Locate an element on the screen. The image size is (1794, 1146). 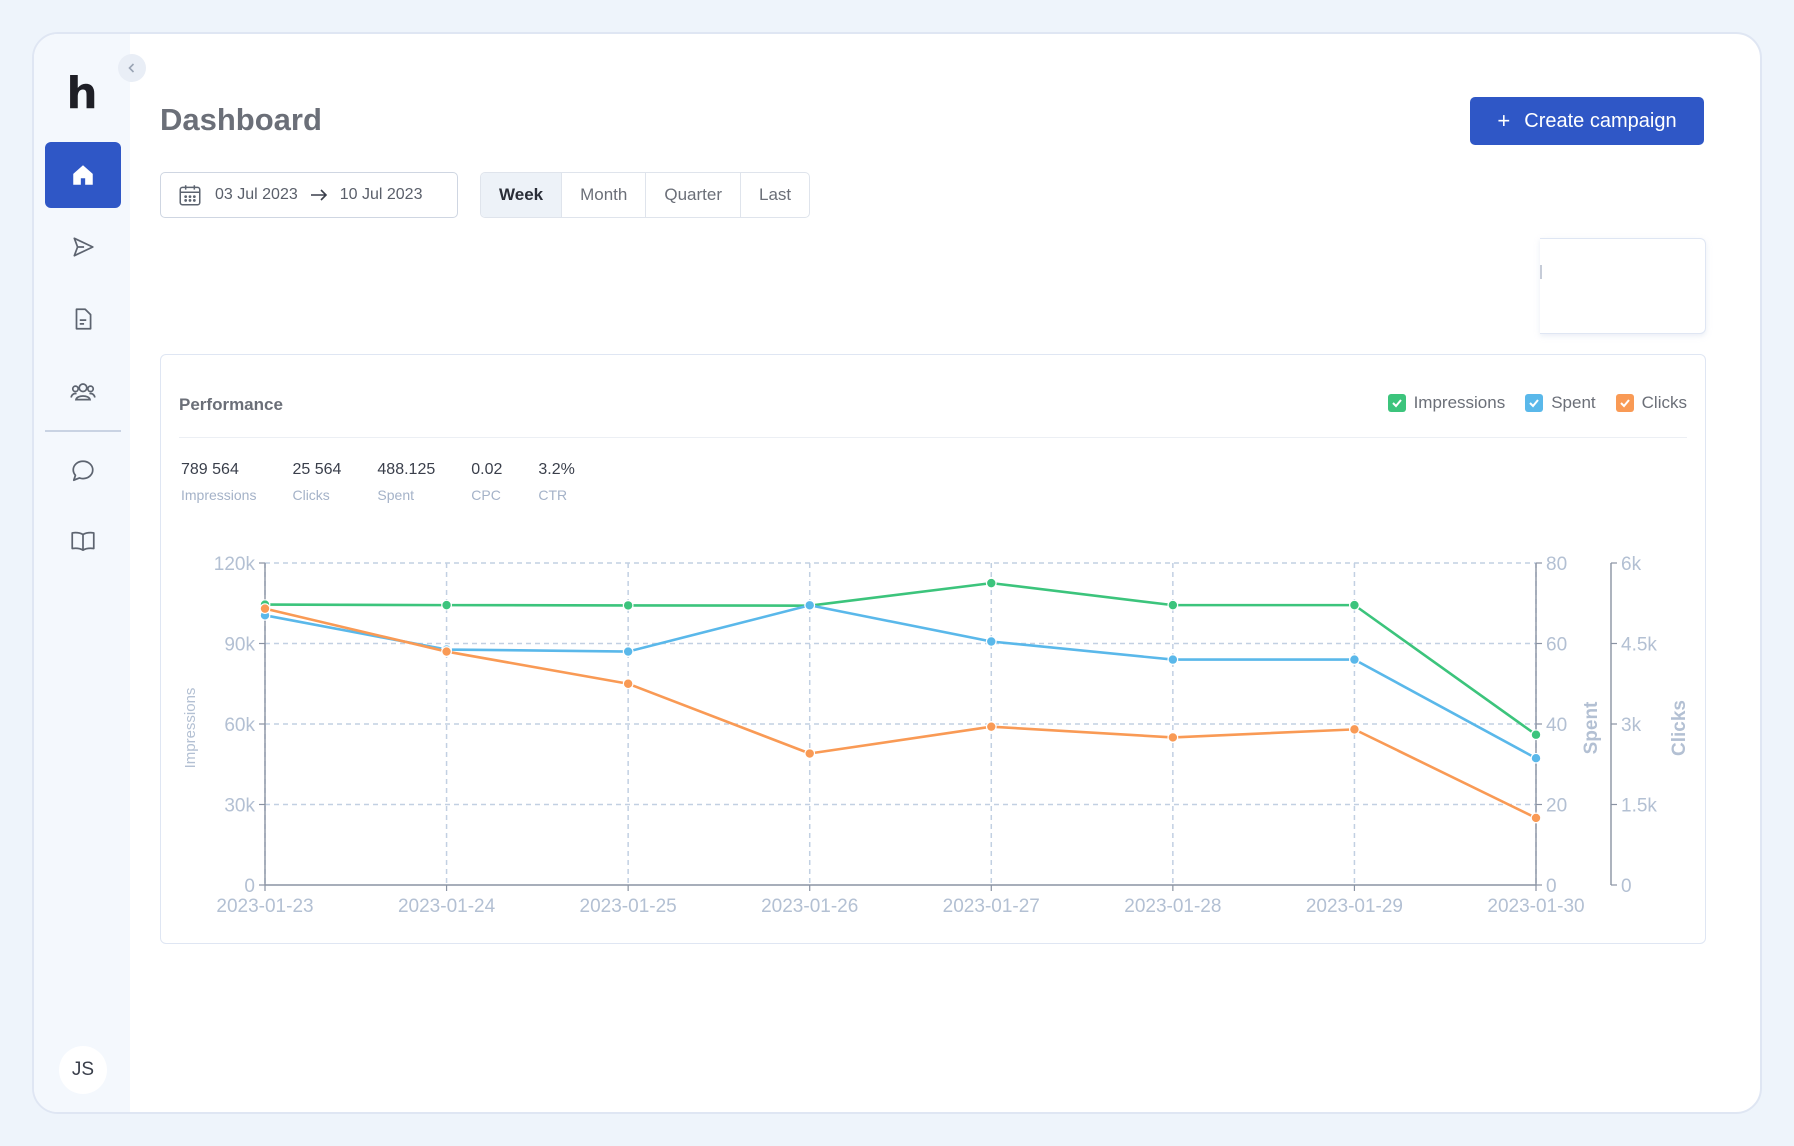
date-from: 03 Jul 2023 is located at coordinates (256, 194).